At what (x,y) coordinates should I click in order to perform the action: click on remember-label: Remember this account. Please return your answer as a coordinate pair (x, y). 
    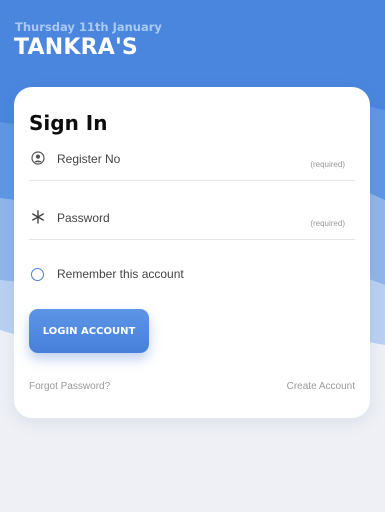
    Looking at the image, I should click on (120, 274).